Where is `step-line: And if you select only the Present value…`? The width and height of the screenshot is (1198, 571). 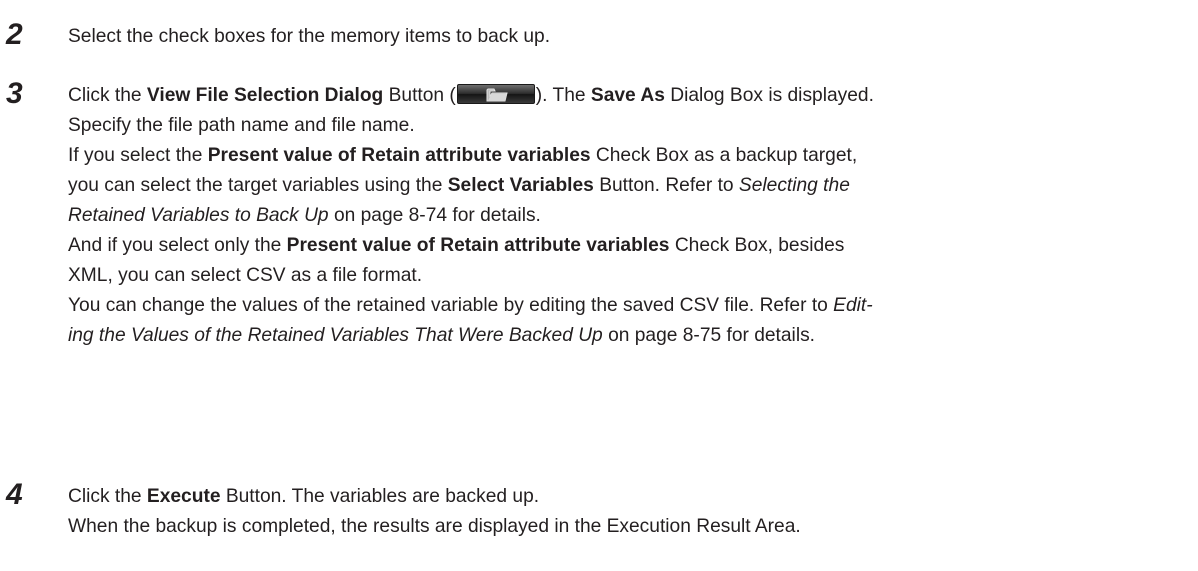 step-line: And if you select only the Present value… is located at coordinates (456, 245).